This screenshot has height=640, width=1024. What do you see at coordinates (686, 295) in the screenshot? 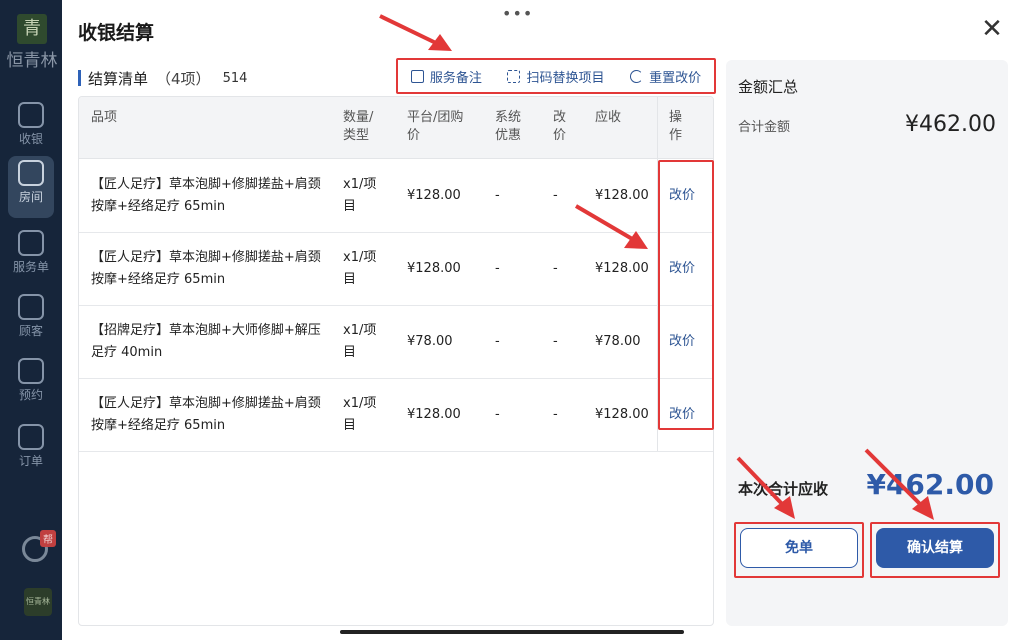
I see `annotation-box-adjust-column` at bounding box center [686, 295].